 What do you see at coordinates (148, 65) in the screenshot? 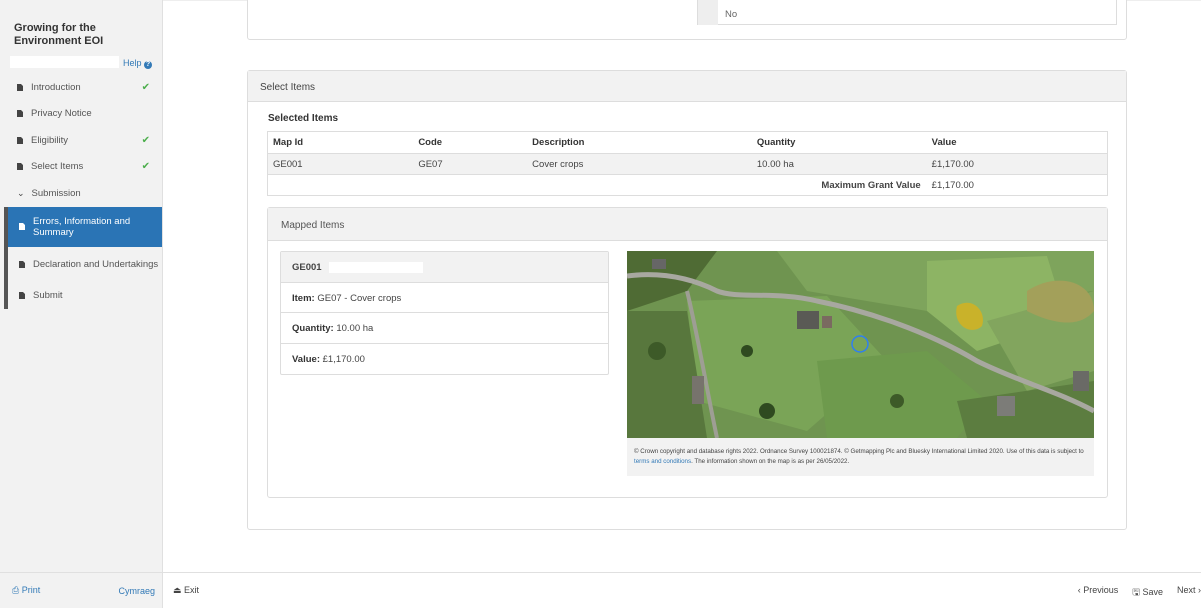
I see `help-icon: ?` at bounding box center [148, 65].